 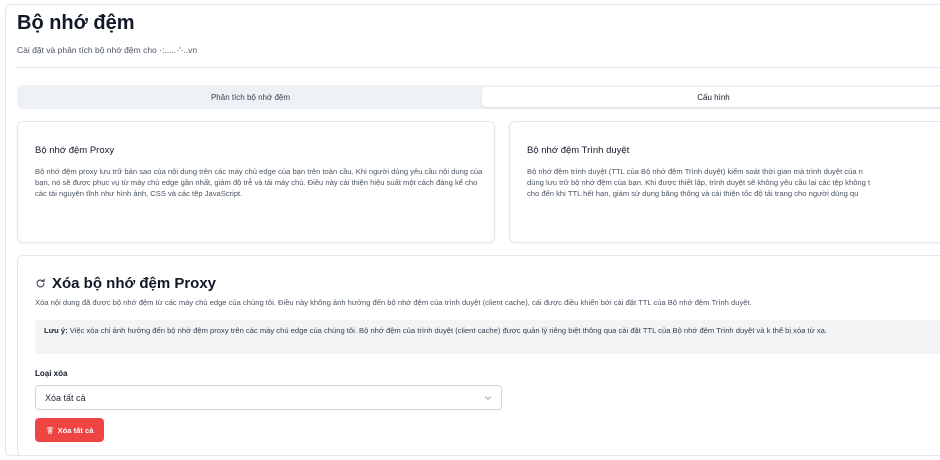 I want to click on trash-icon, so click(x=49, y=430).